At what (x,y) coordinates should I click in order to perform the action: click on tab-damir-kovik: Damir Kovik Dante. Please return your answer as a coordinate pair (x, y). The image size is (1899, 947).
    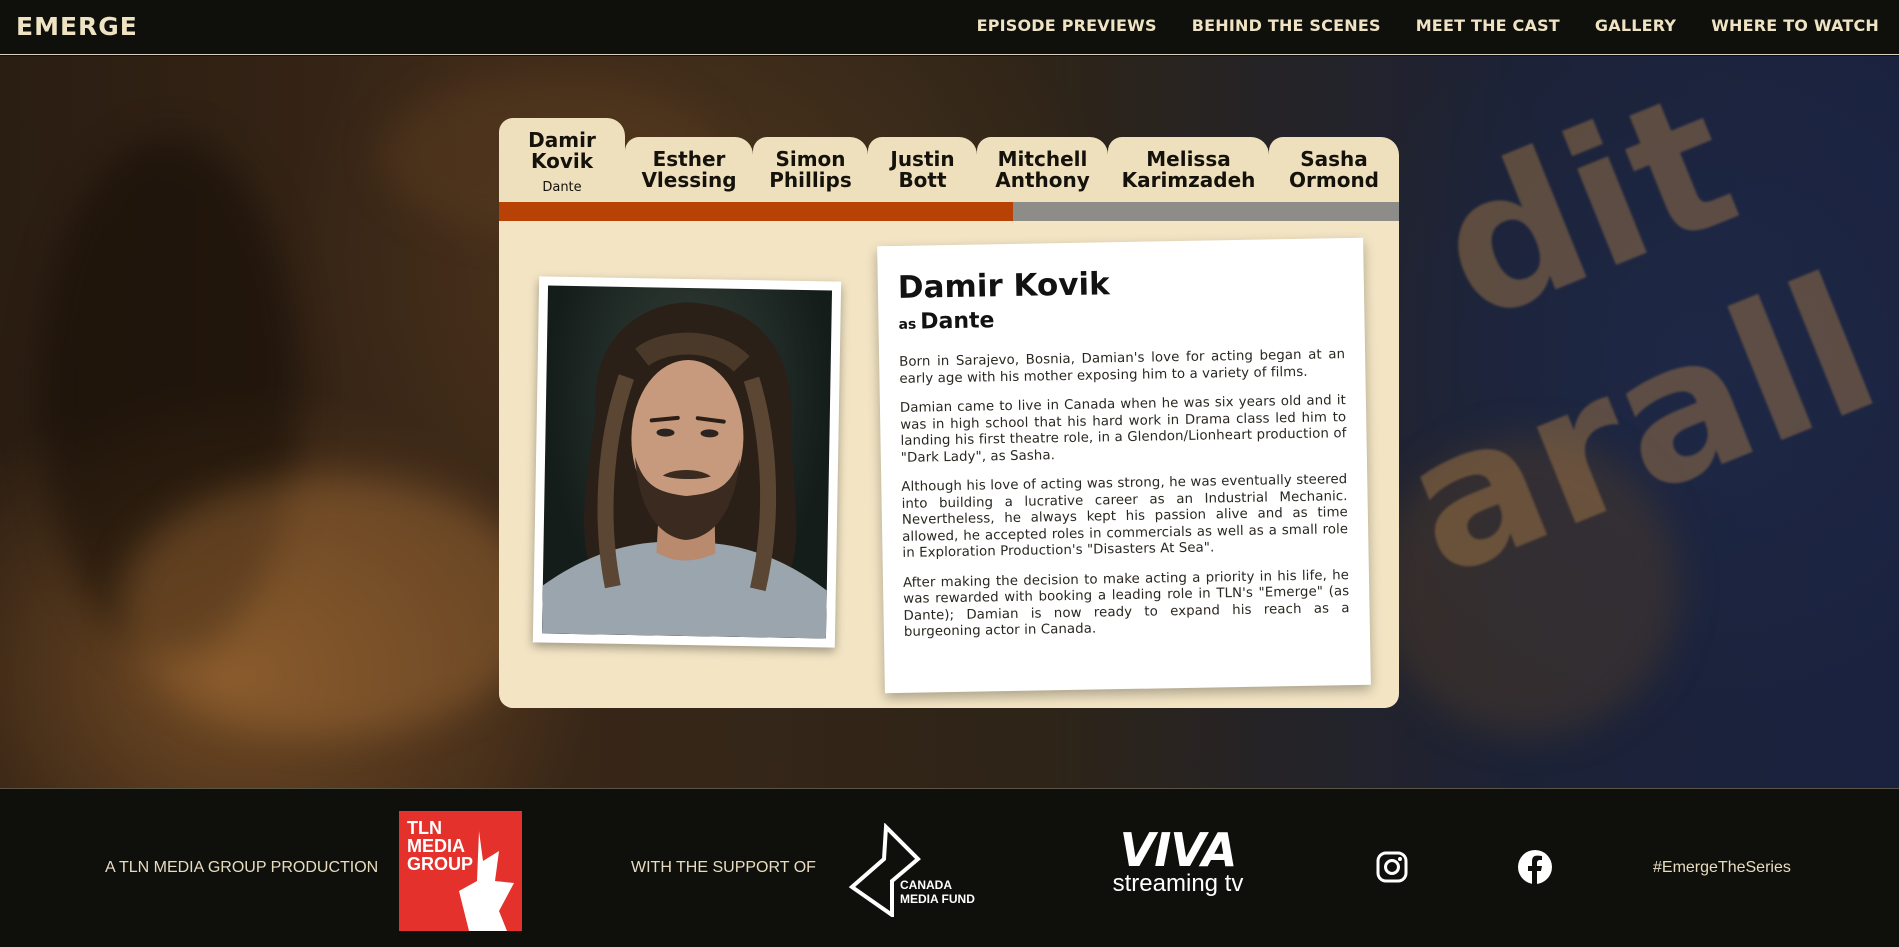
    Looking at the image, I should click on (562, 160).